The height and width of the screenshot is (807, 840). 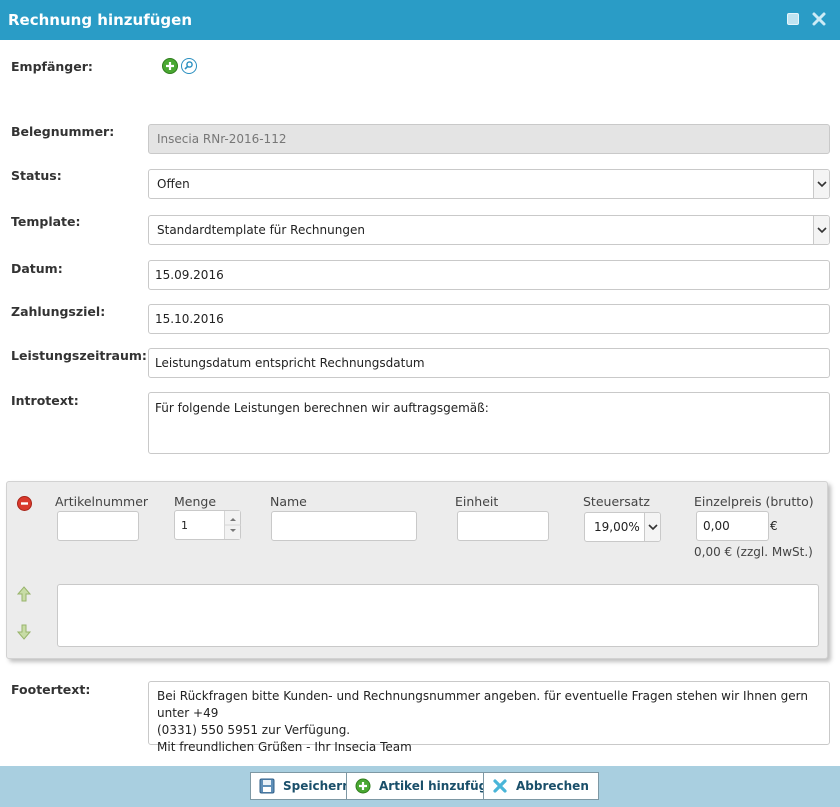 I want to click on footer-line: (0331) 550 5951 zur Verfügung., so click(x=254, y=730).